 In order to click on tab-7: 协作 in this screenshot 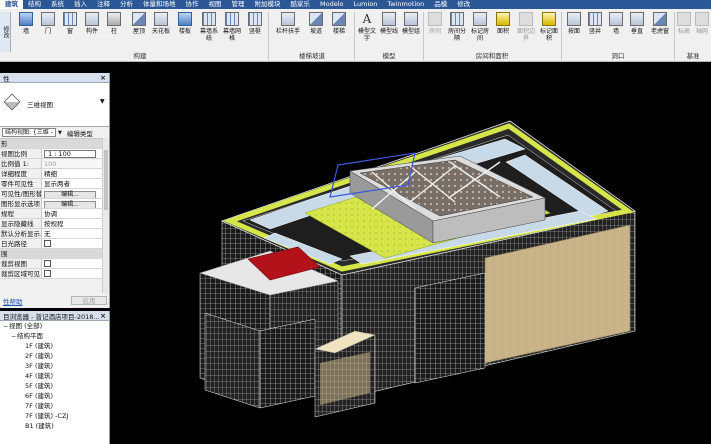, I will do `click(192, 4)`.